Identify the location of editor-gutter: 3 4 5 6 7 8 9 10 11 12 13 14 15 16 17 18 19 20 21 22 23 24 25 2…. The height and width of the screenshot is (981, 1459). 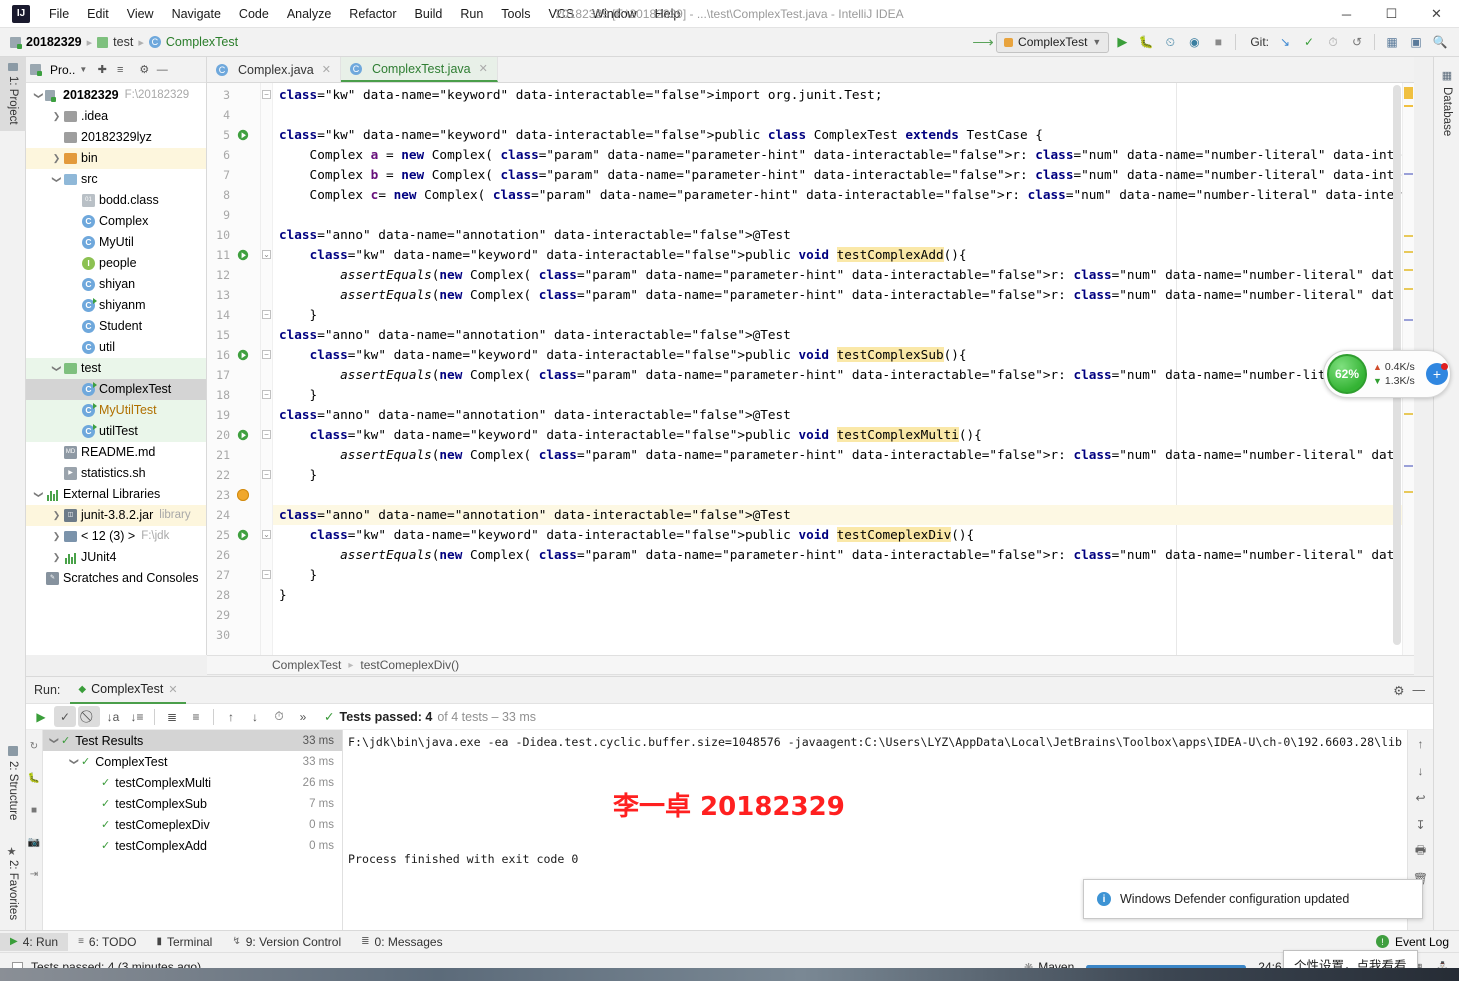
(234, 369).